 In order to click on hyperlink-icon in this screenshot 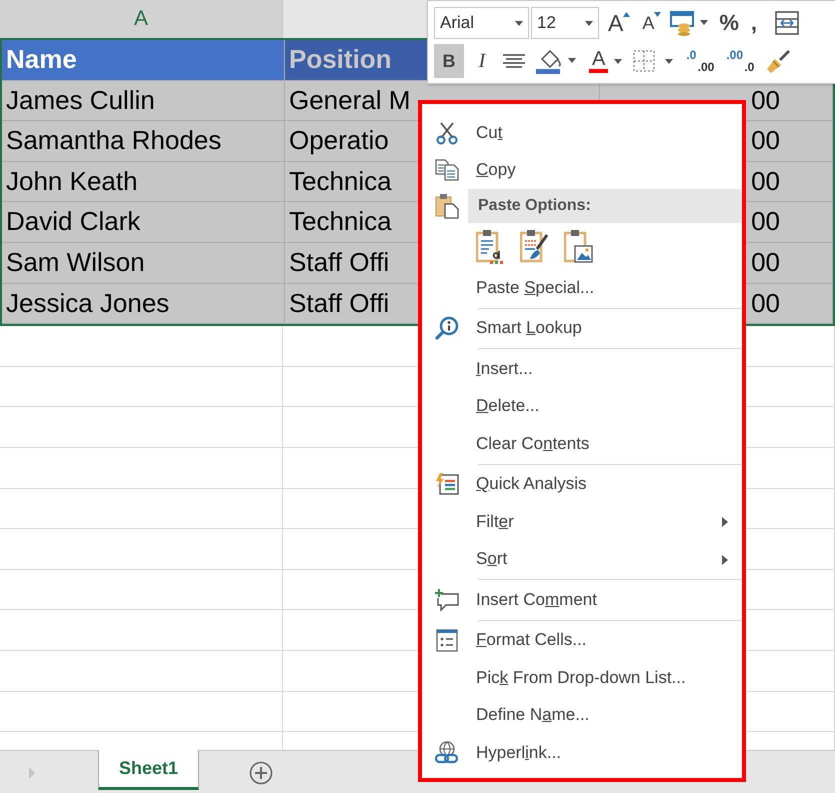, I will do `click(447, 753)`.